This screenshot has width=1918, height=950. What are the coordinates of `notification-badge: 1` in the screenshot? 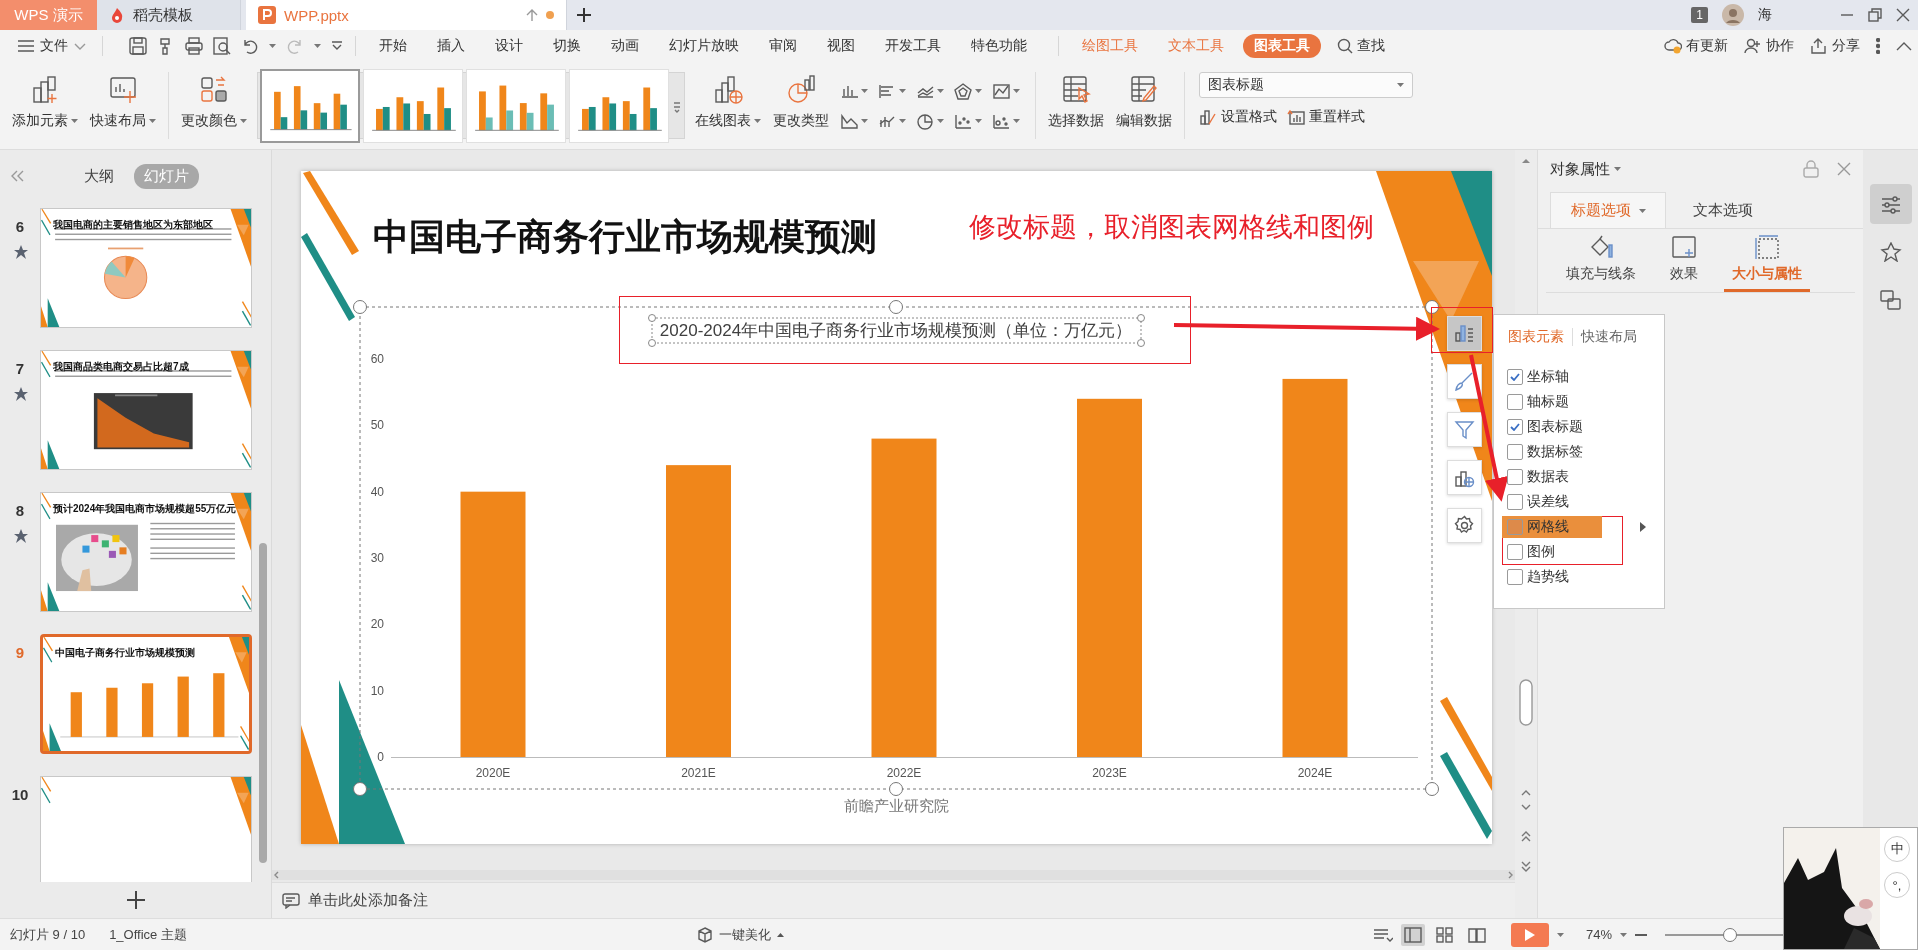 It's located at (1699, 15).